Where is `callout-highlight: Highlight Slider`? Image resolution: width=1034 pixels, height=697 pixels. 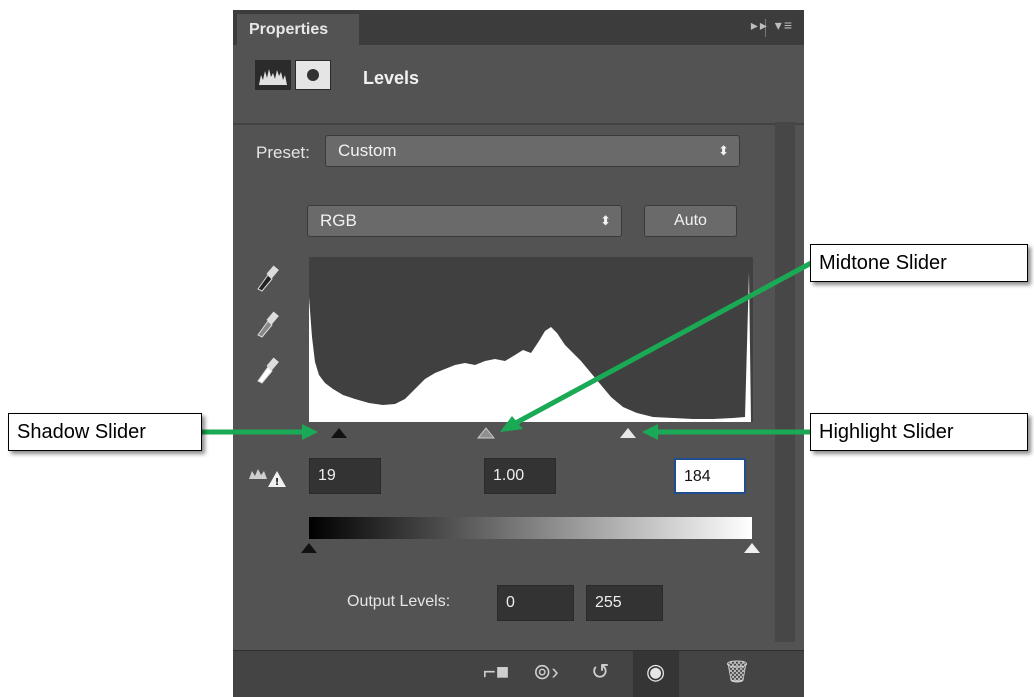
callout-highlight: Highlight Slider is located at coordinates (919, 432).